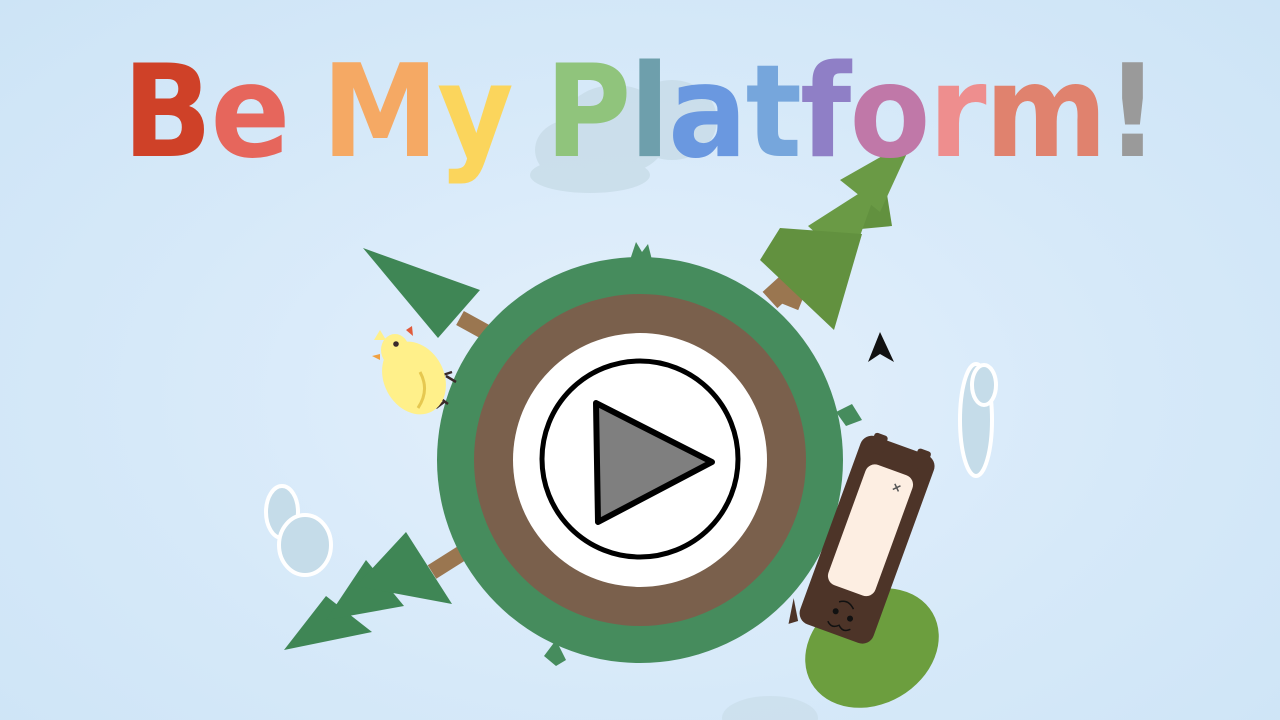  Describe the element at coordinates (1132, 112) in the screenshot. I see `title-letter: !` at that location.